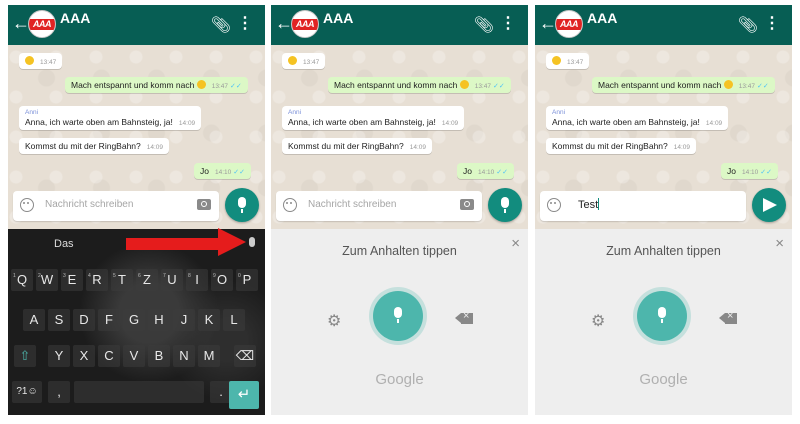 This screenshot has width=800, height=424. Describe the element at coordinates (219, 86) in the screenshot. I see `message-time: 13:47` at that location.